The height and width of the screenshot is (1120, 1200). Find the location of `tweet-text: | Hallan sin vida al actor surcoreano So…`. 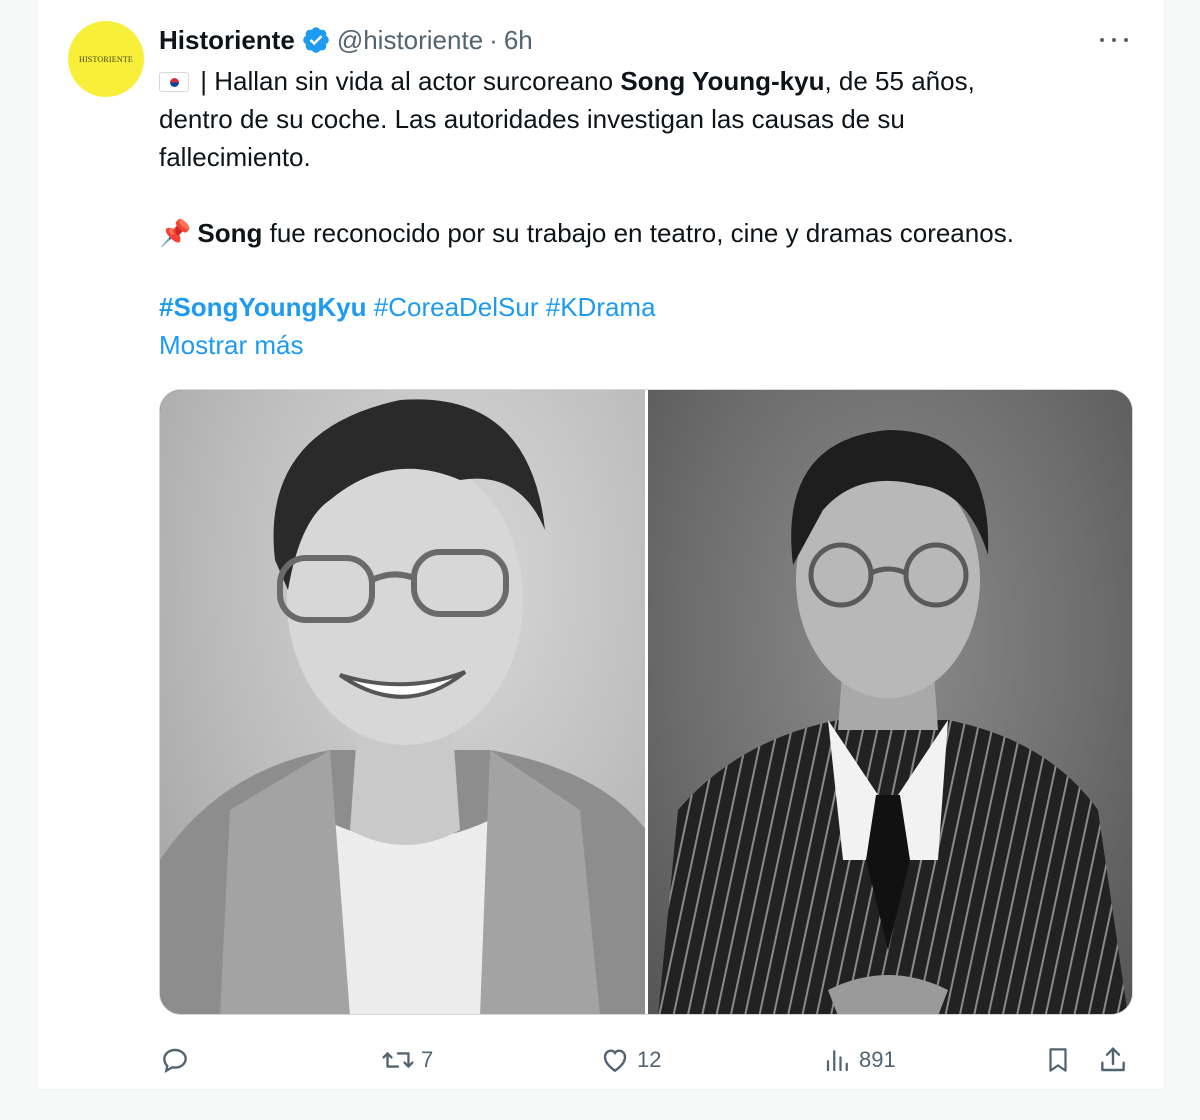

tweet-text: | Hallan sin vida al actor surcoreano So… is located at coordinates (654, 157).